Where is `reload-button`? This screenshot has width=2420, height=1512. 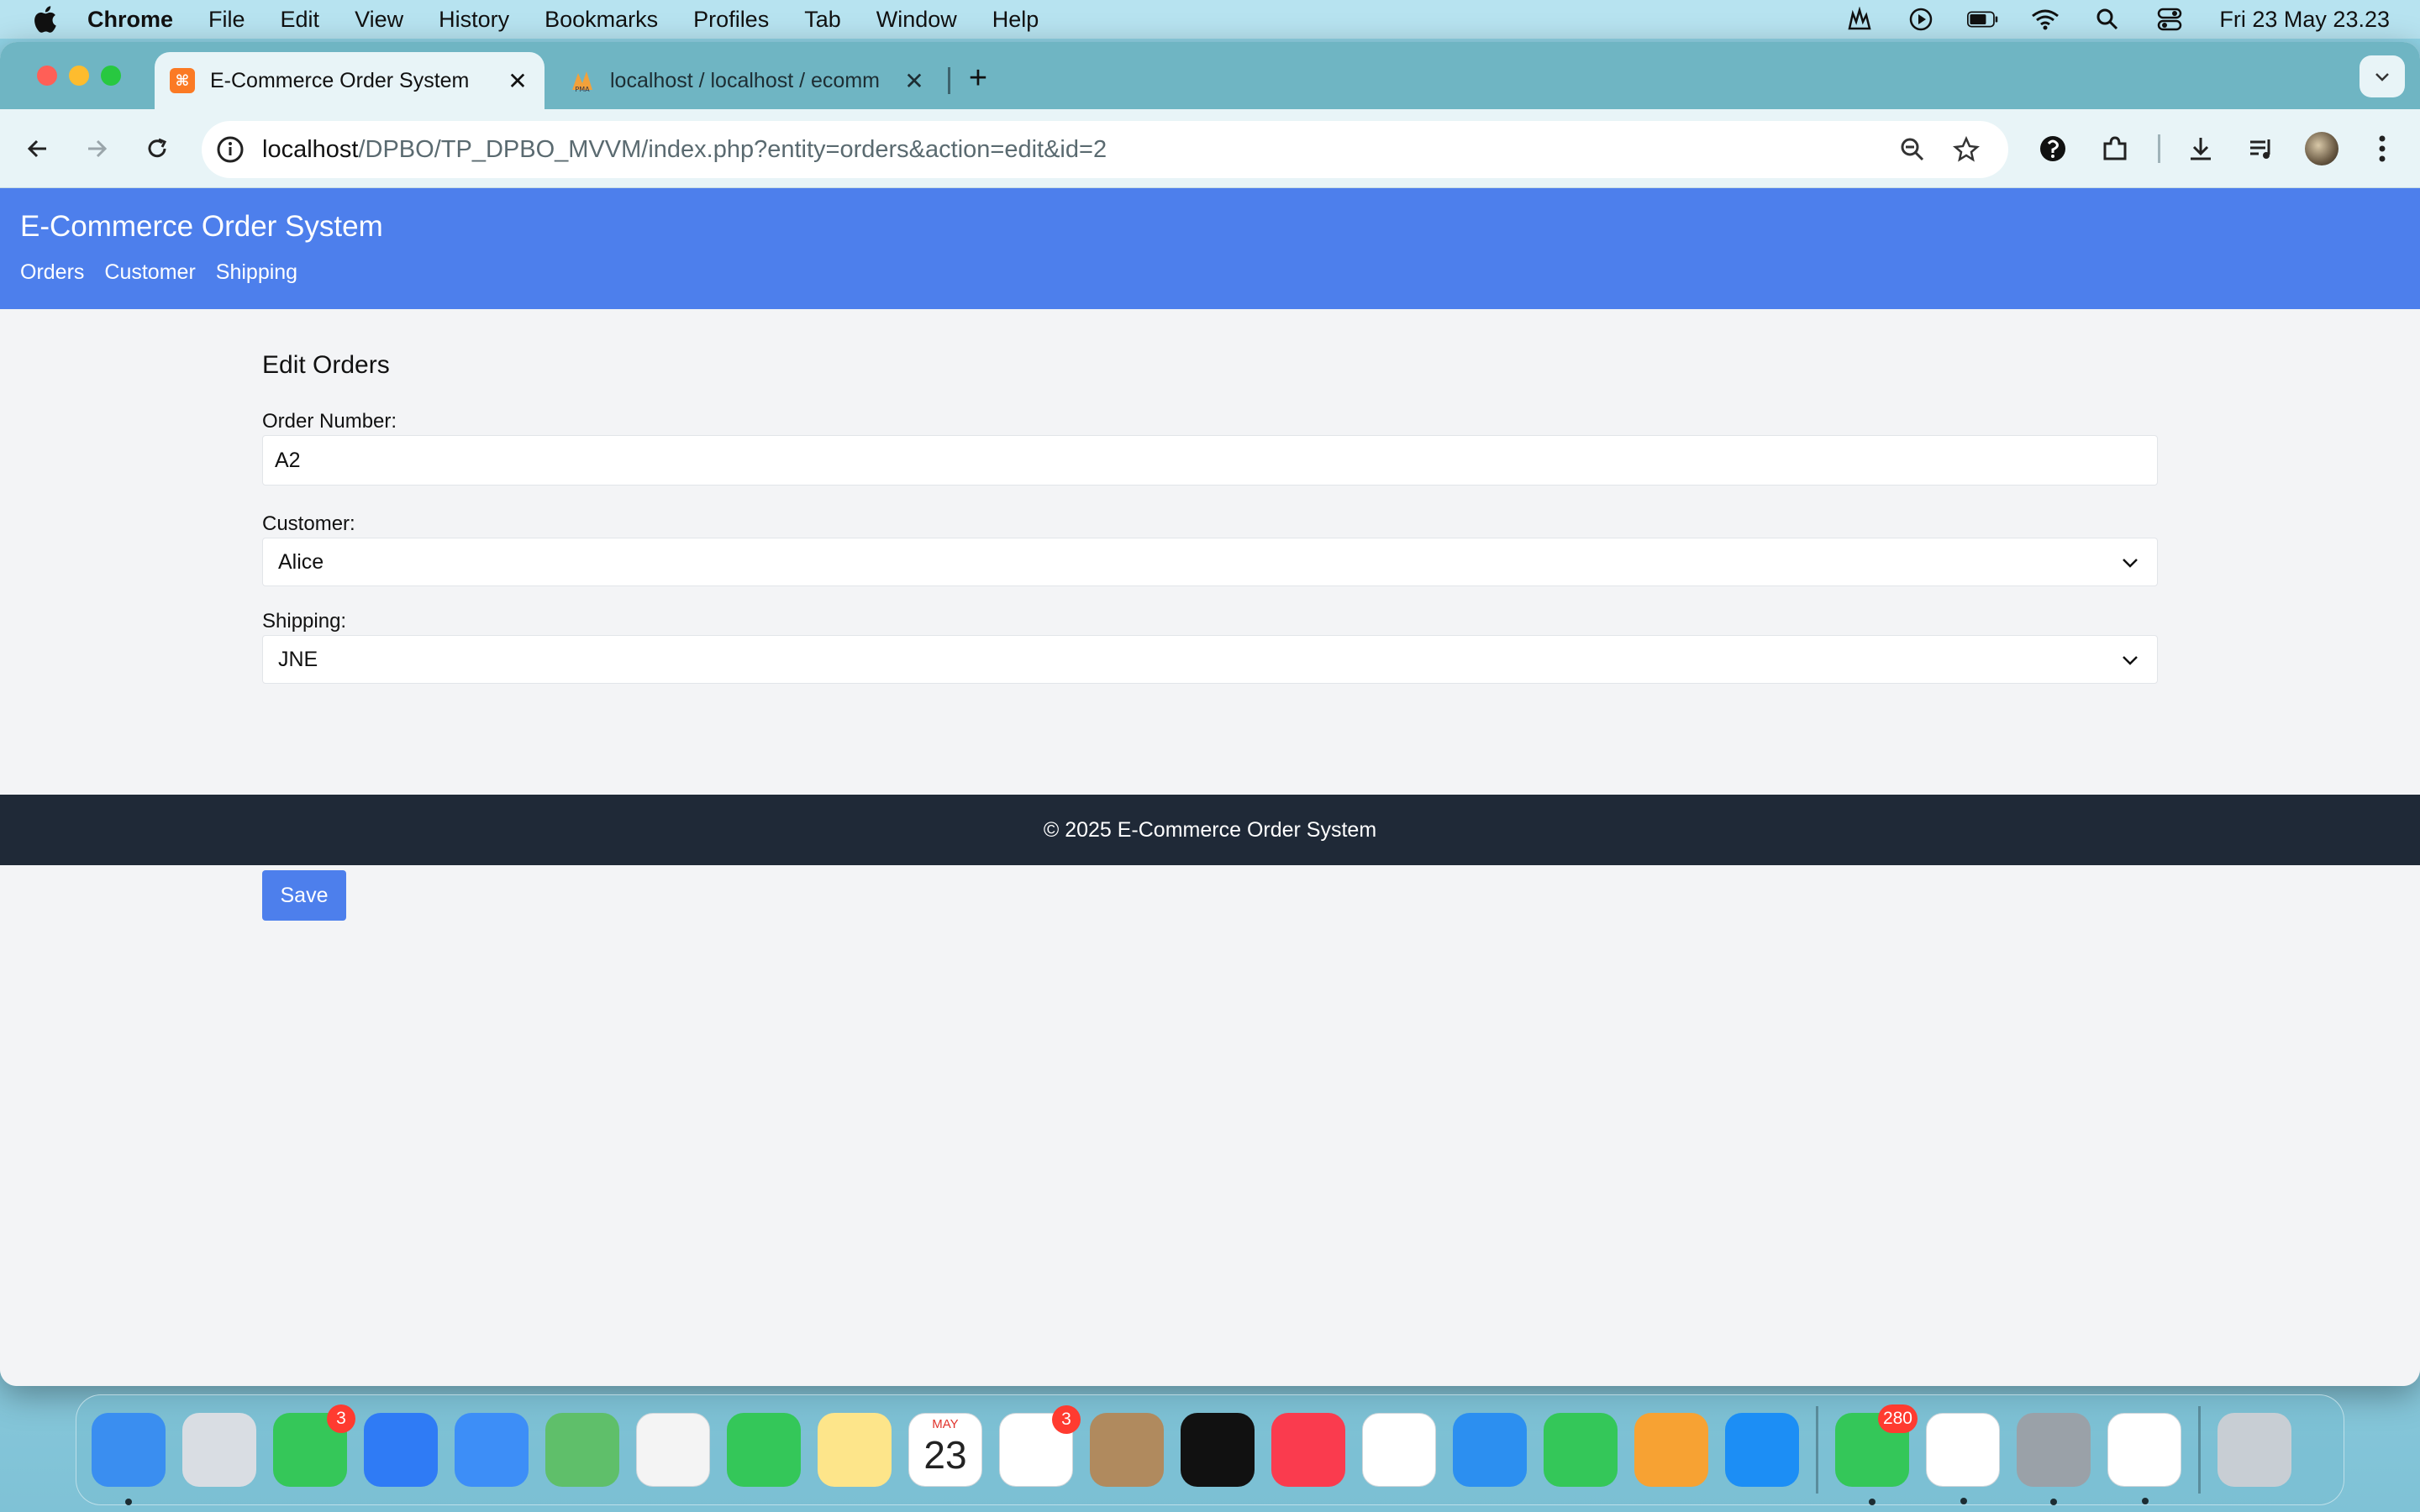 reload-button is located at coordinates (157, 148).